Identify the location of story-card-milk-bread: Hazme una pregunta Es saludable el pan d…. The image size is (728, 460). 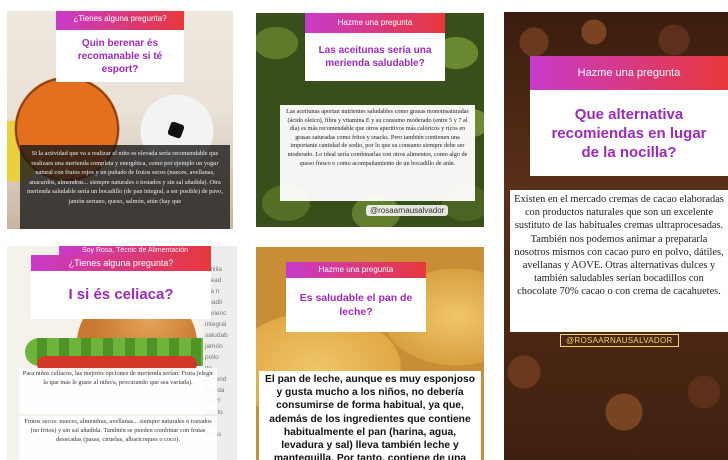
(370, 353).